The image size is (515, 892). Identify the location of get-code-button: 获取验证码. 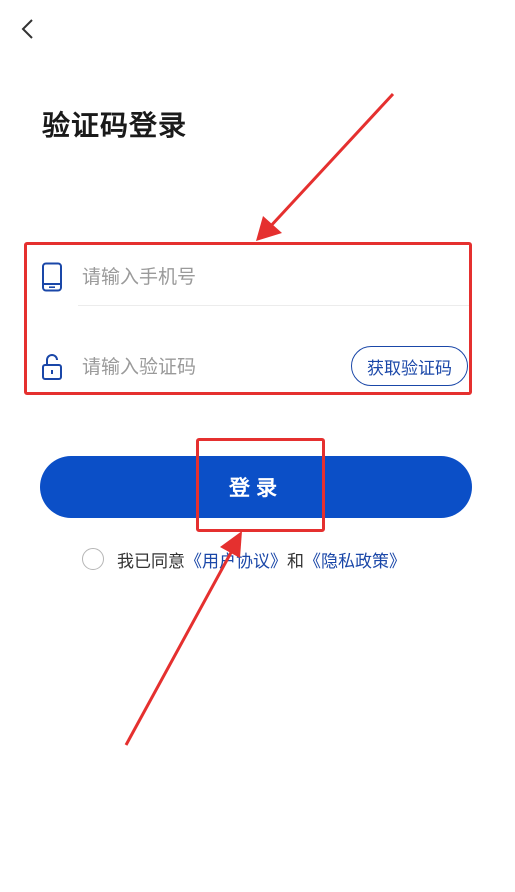
(409, 366).